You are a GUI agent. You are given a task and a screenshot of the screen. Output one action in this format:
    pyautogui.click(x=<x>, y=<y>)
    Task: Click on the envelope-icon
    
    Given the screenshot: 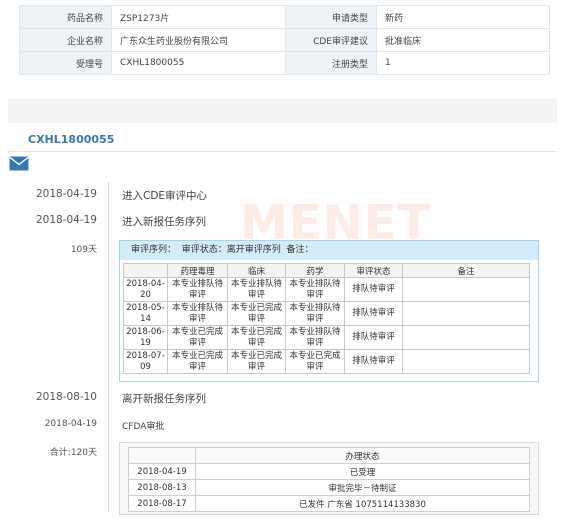 What is the action you would take?
    pyautogui.click(x=19, y=163)
    